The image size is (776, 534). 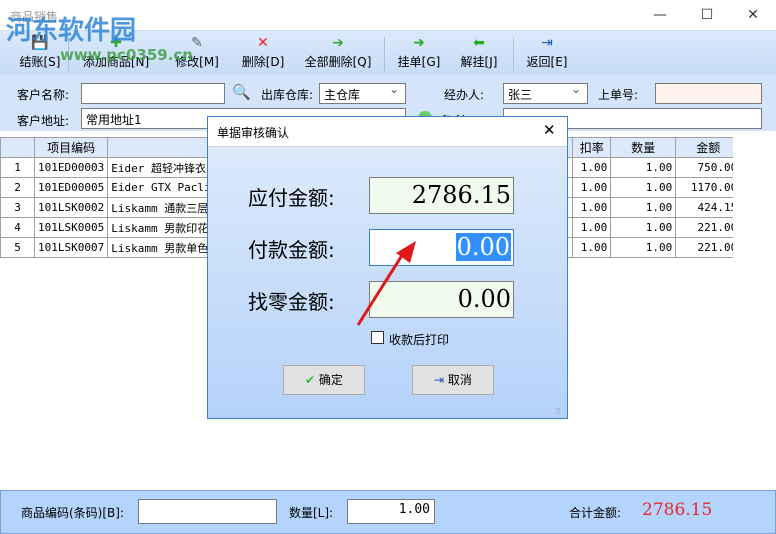 I want to click on prev-order-input, so click(x=708, y=93).